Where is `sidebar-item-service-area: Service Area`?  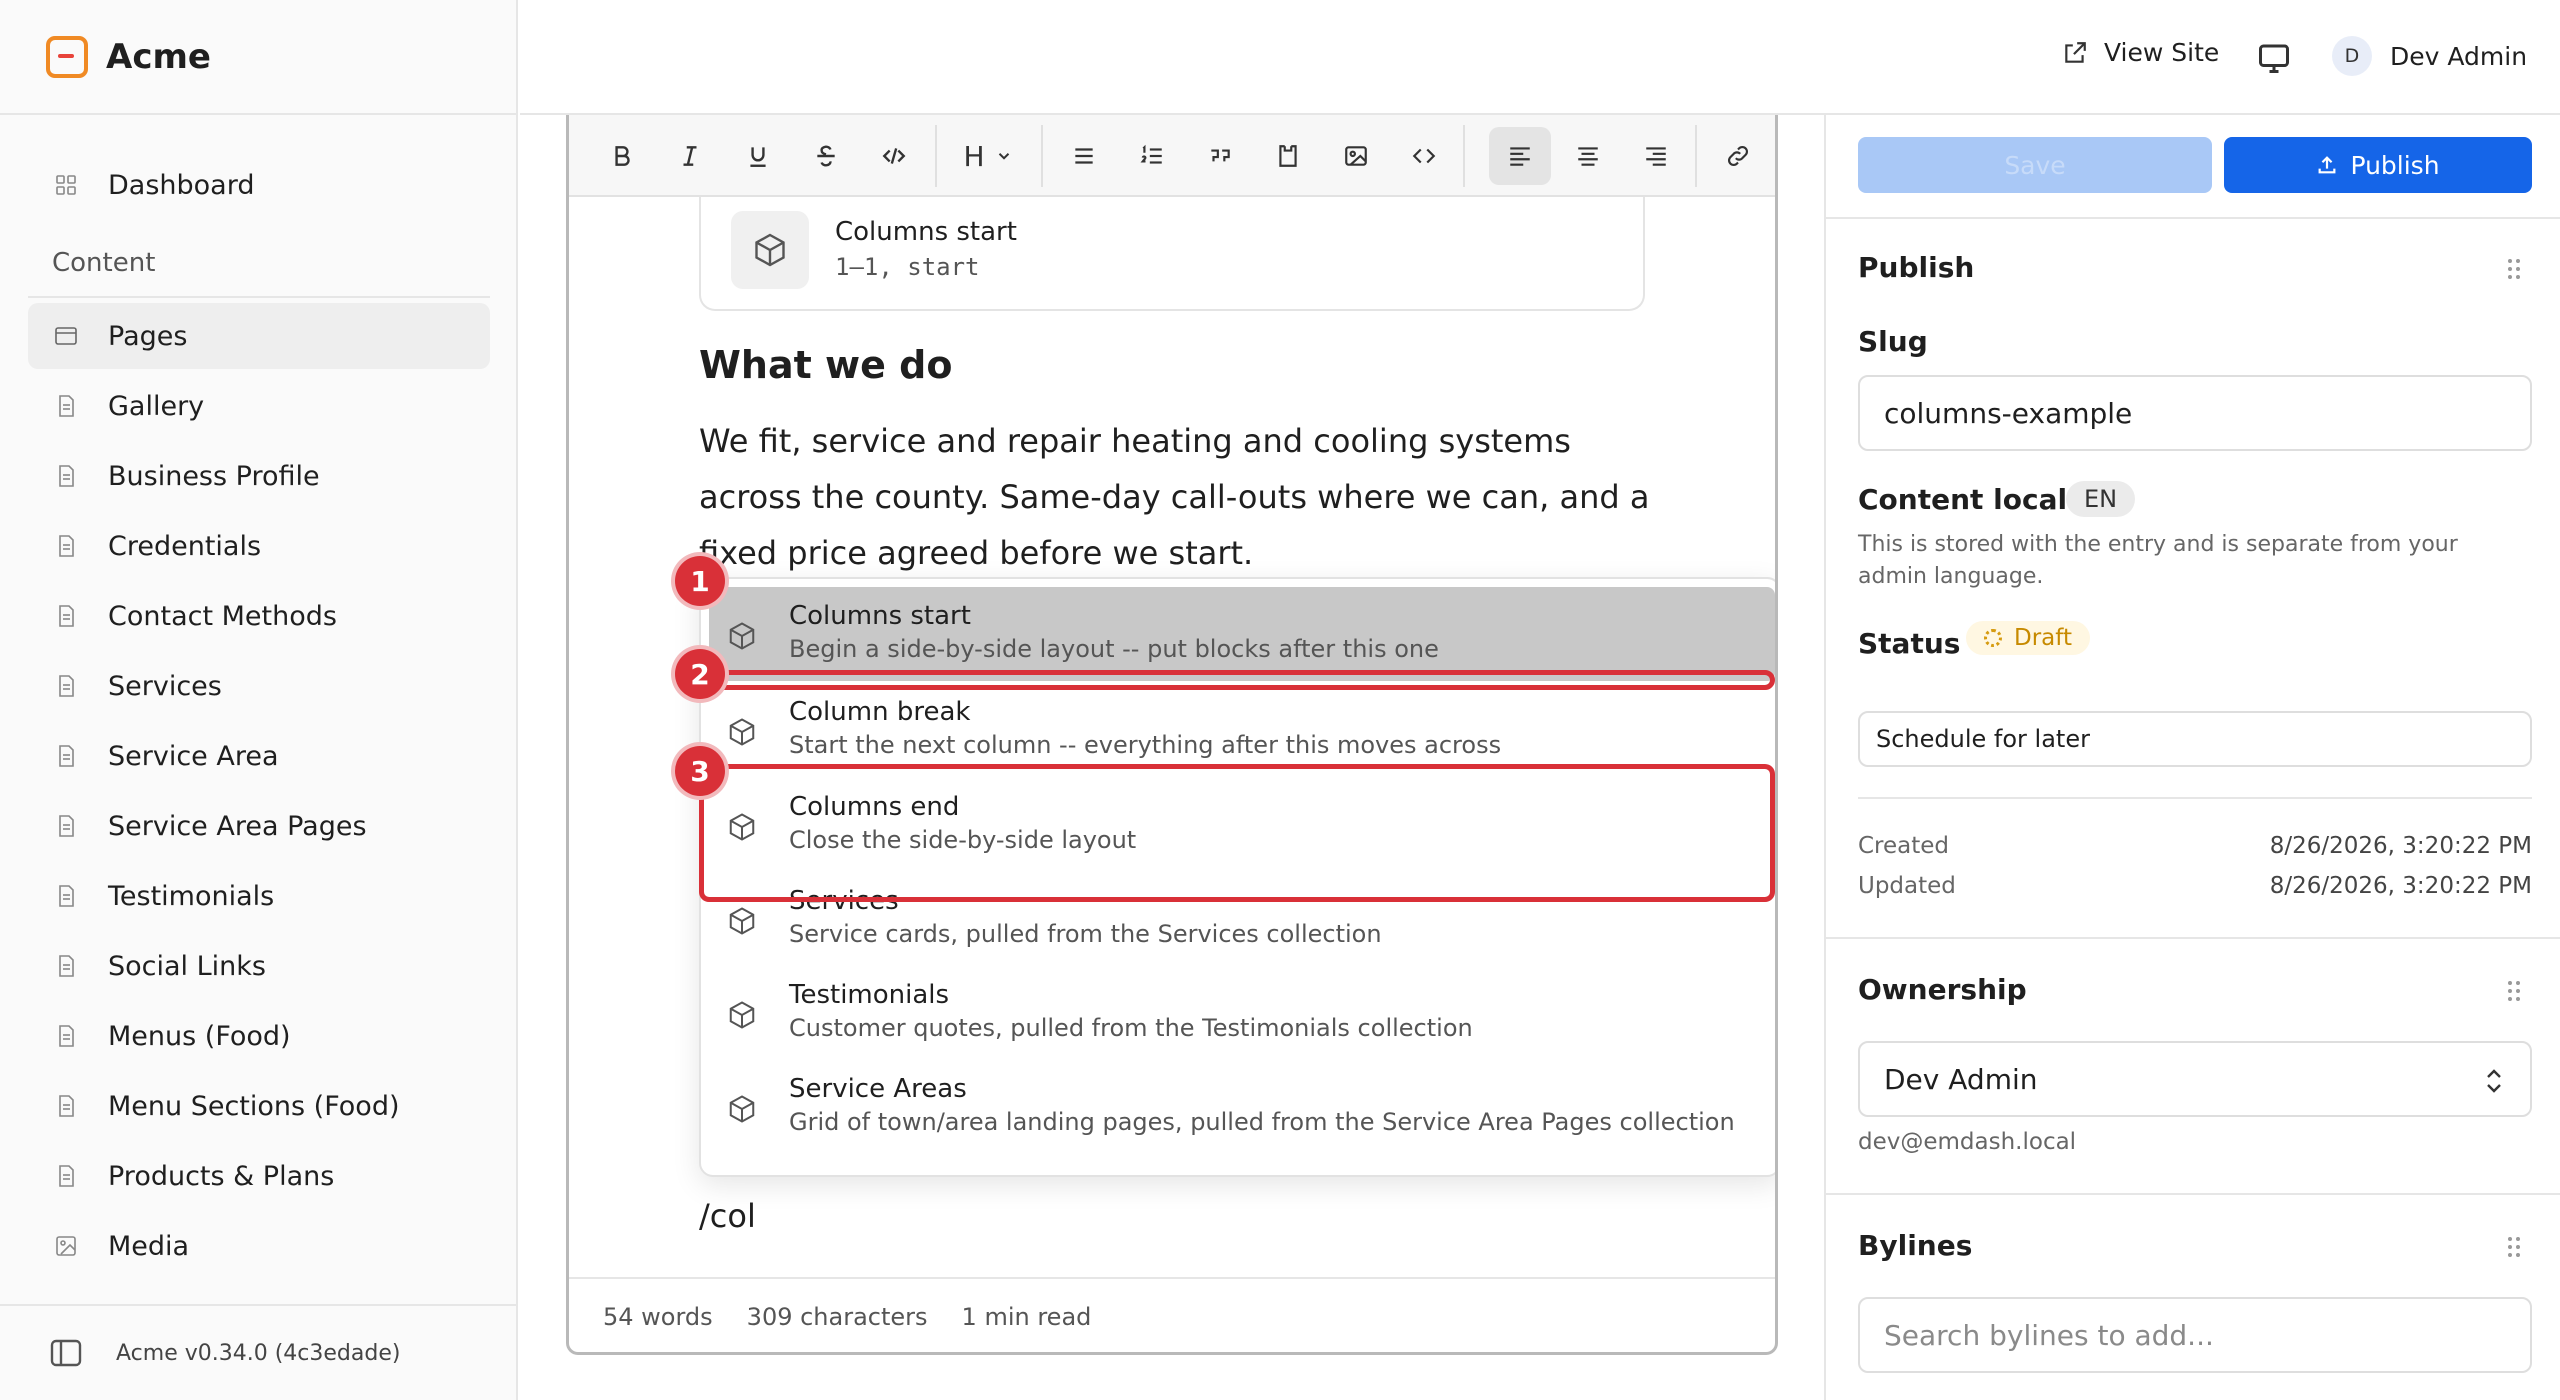 sidebar-item-service-area: Service Area is located at coordinates (259, 756).